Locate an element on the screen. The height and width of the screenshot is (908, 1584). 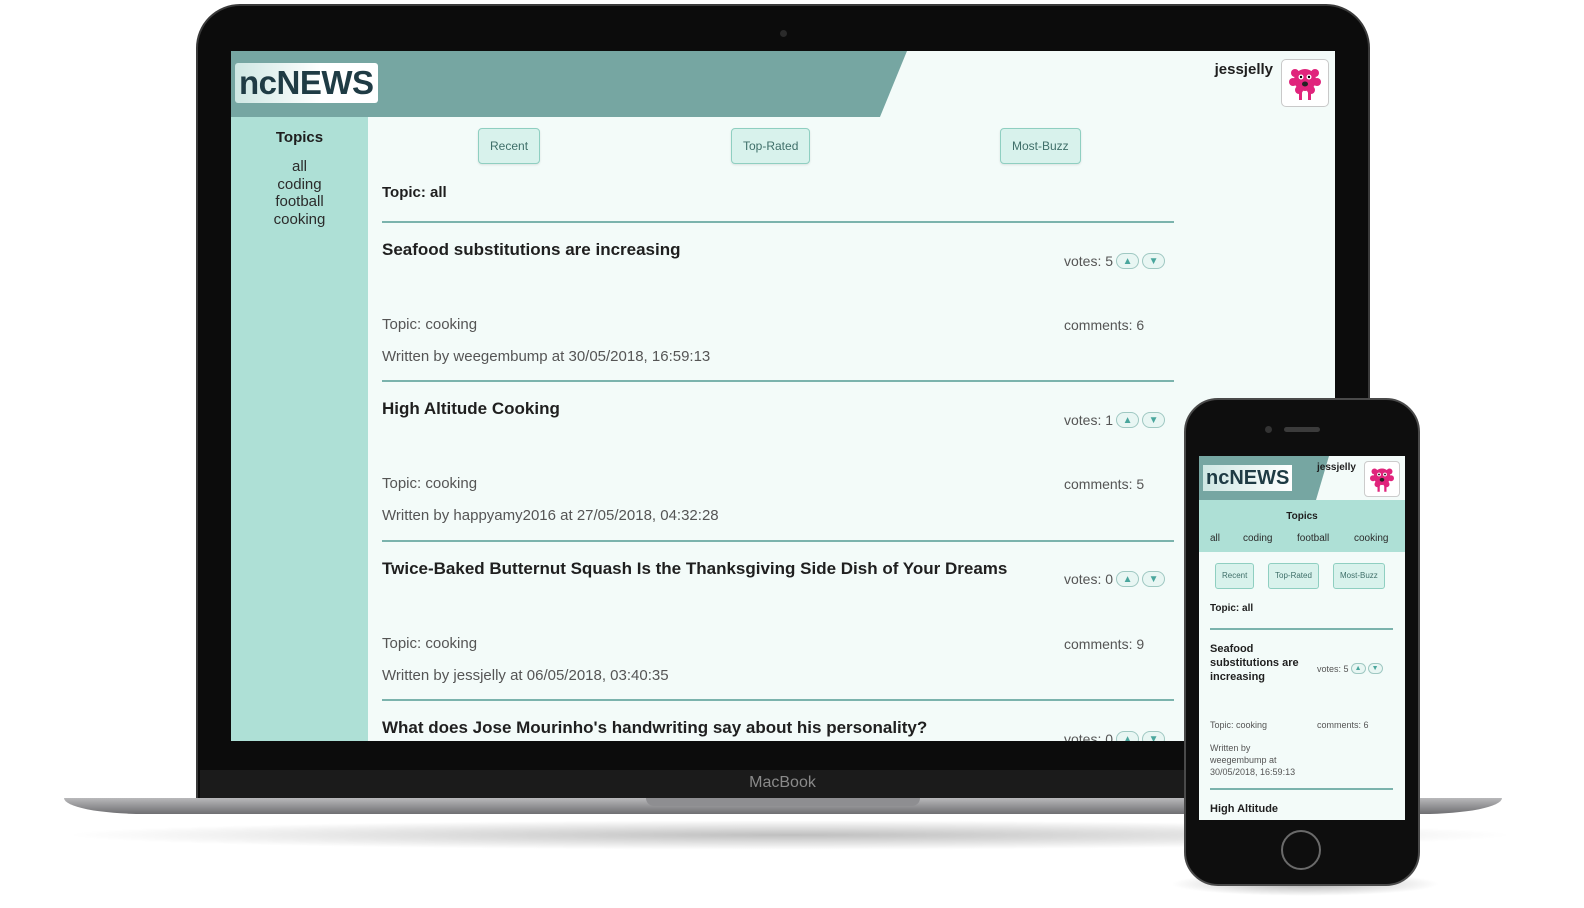
sidebar-title: Topics is located at coordinates (299, 137).